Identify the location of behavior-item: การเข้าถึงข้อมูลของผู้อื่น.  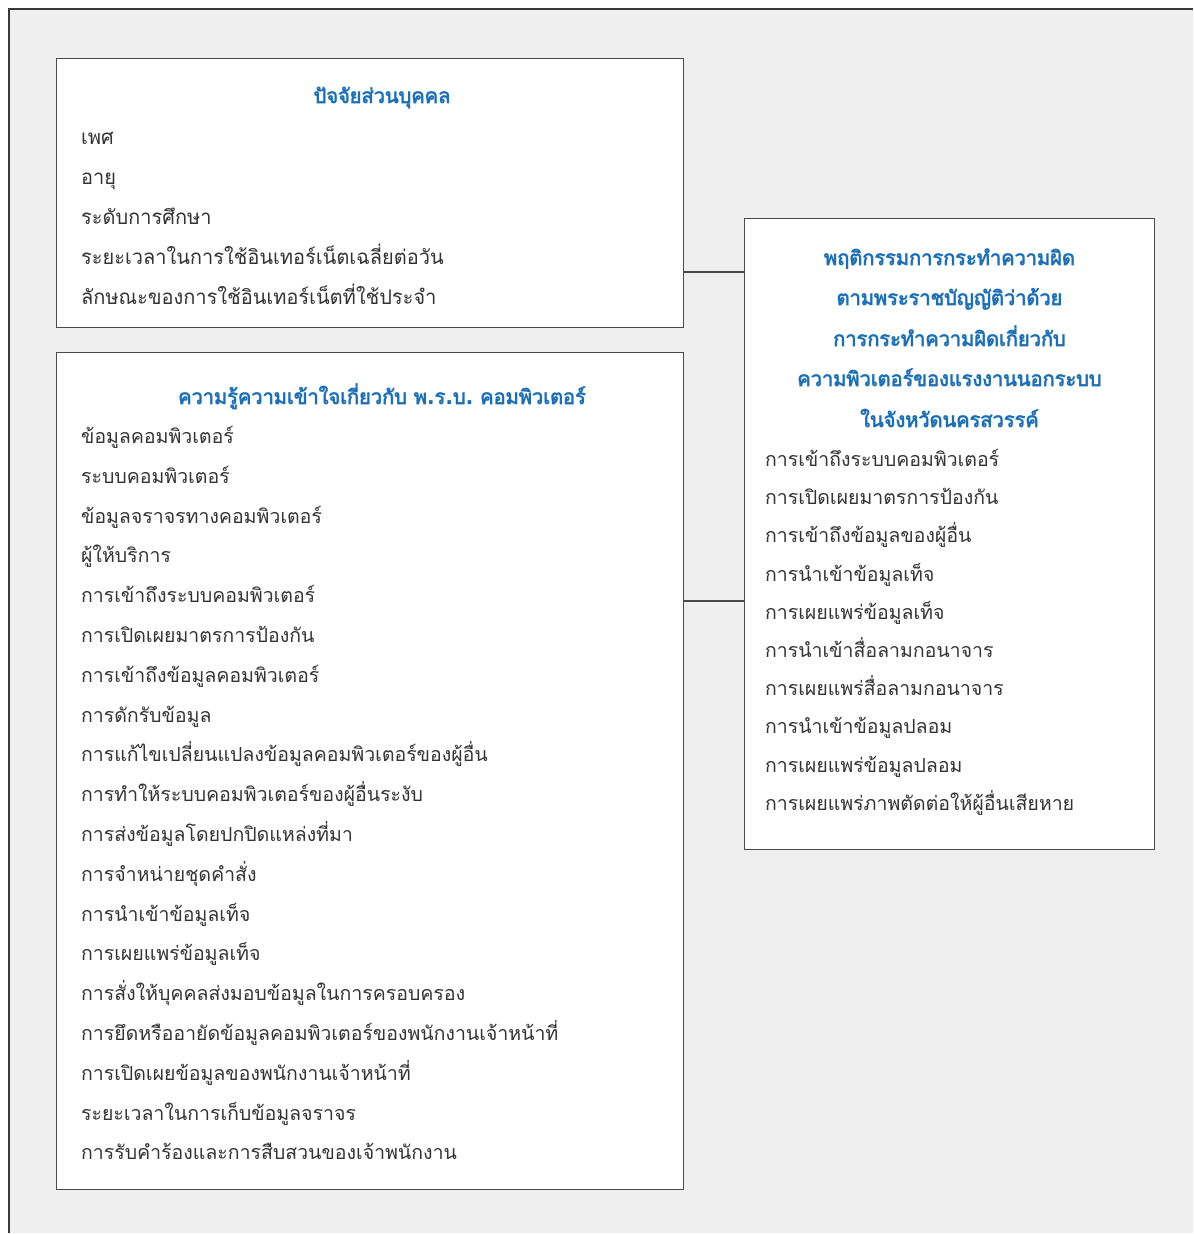
(868, 536).